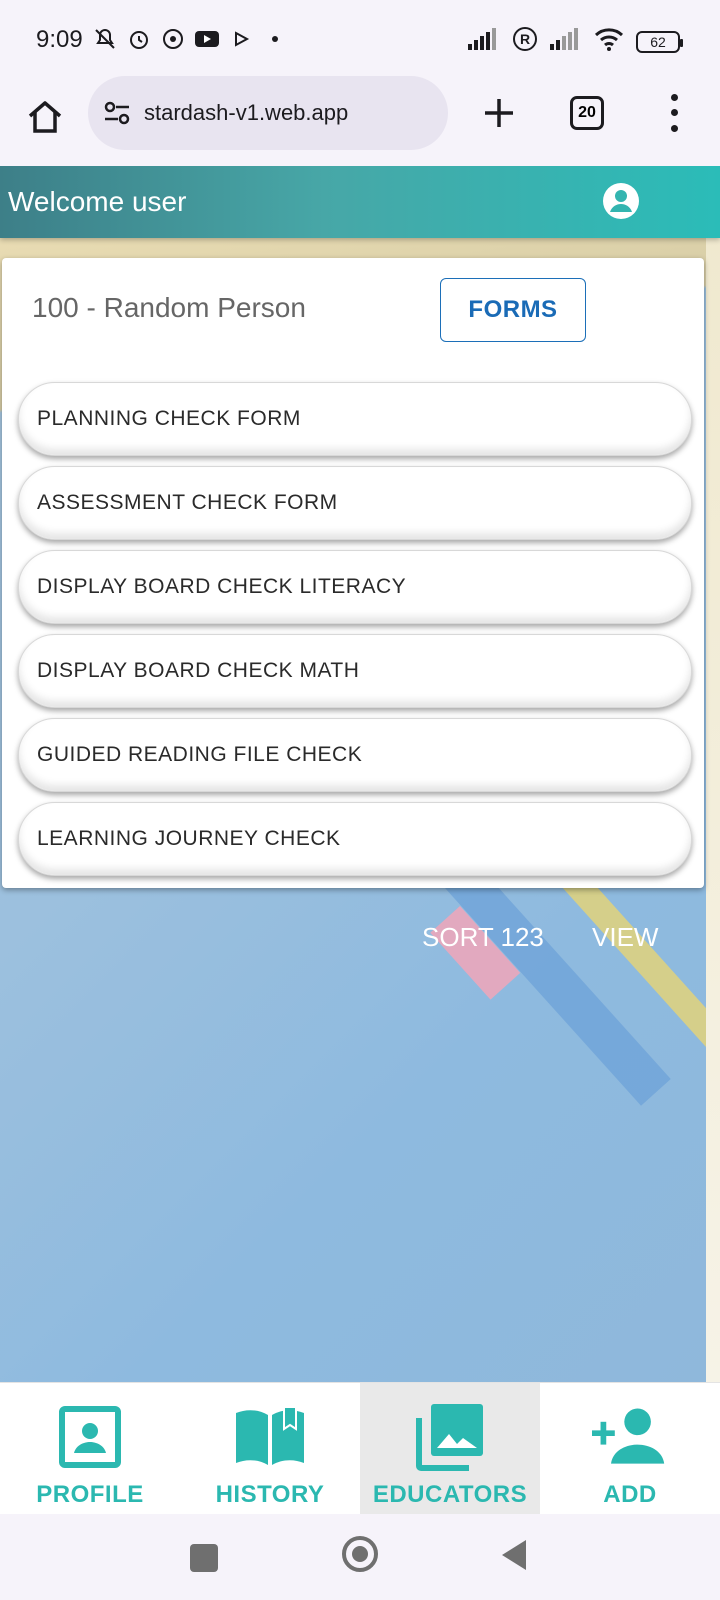 The width and height of the screenshot is (720, 1600). I want to click on system-home-button, so click(360, 1554).